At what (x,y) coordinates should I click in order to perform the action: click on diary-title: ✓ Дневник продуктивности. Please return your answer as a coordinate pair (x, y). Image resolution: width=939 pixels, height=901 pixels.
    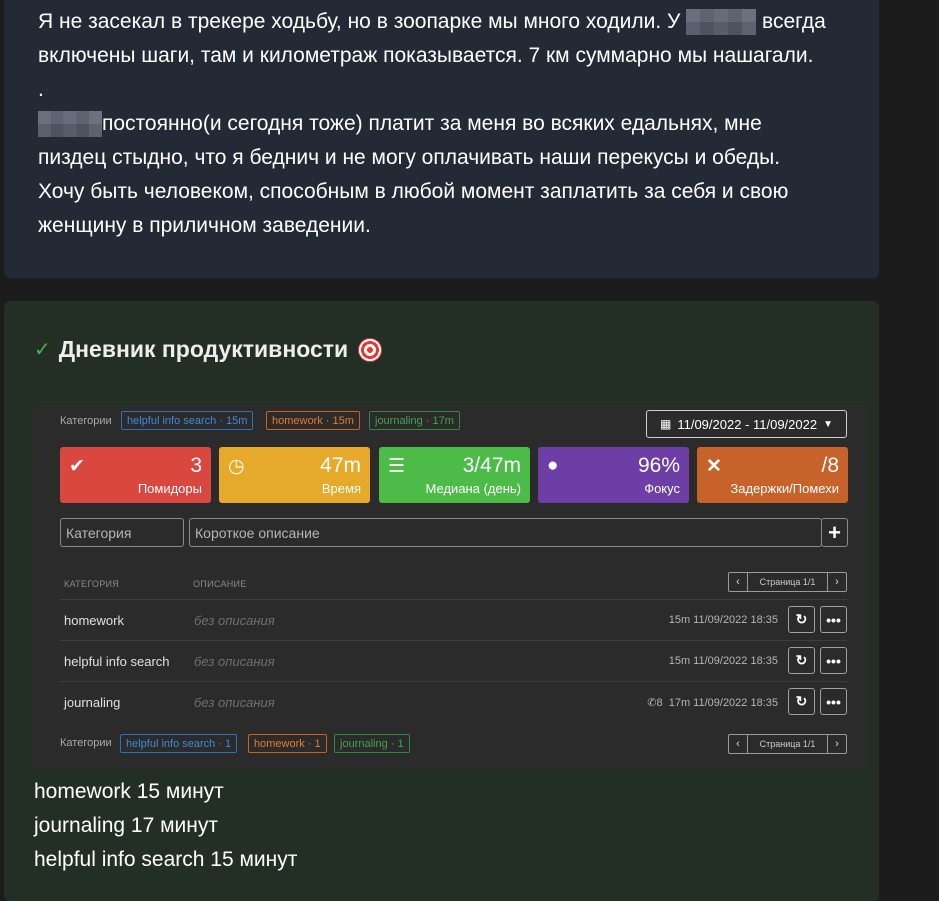
    Looking at the image, I should click on (208, 349).